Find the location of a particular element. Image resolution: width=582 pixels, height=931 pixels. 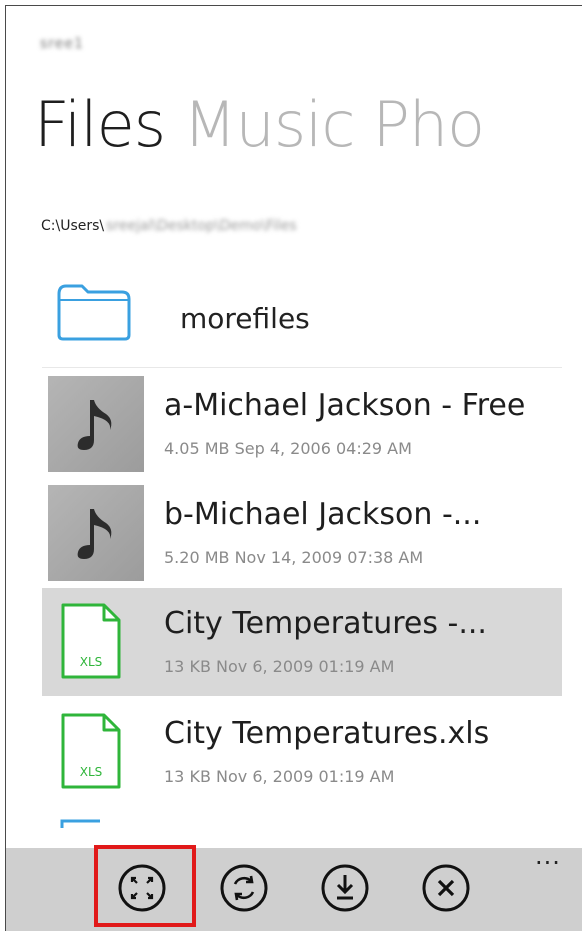

delete-button is located at coordinates (446, 888).